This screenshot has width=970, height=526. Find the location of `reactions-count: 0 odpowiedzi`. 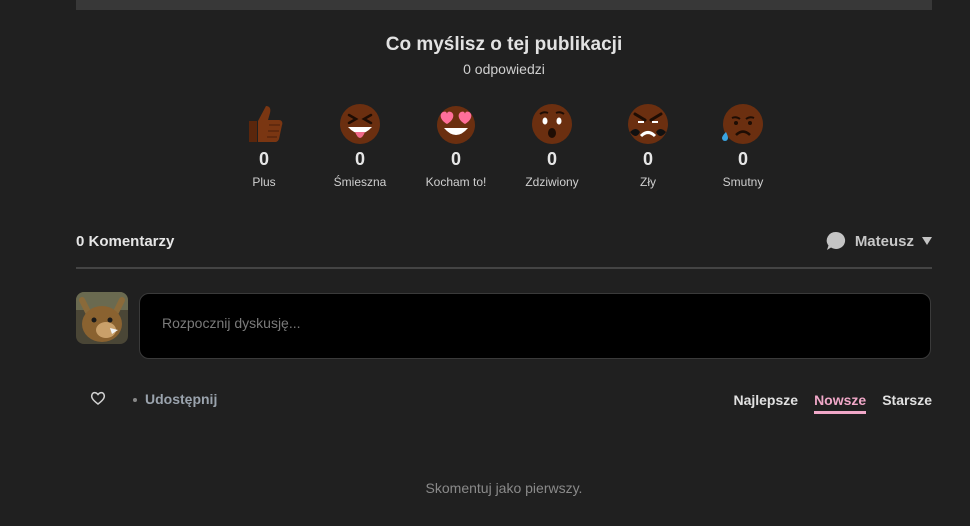

reactions-count: 0 odpowiedzi is located at coordinates (504, 69).